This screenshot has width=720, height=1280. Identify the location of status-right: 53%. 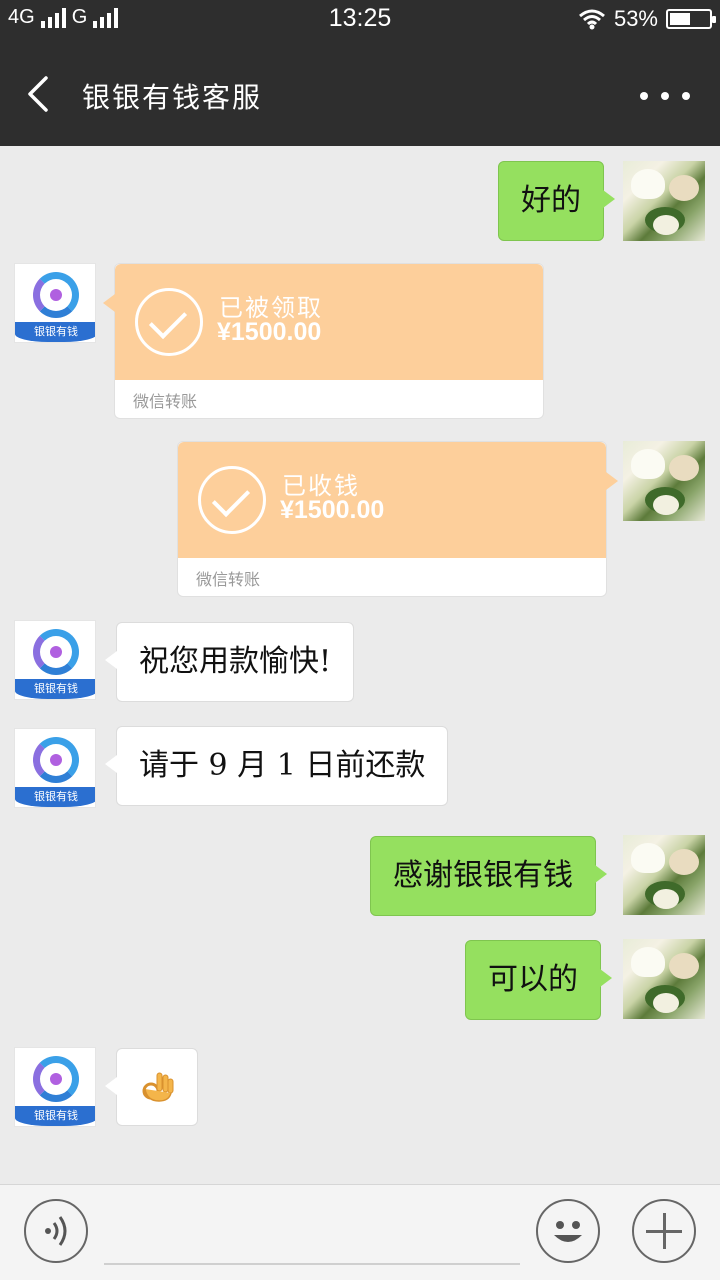
(647, 19).